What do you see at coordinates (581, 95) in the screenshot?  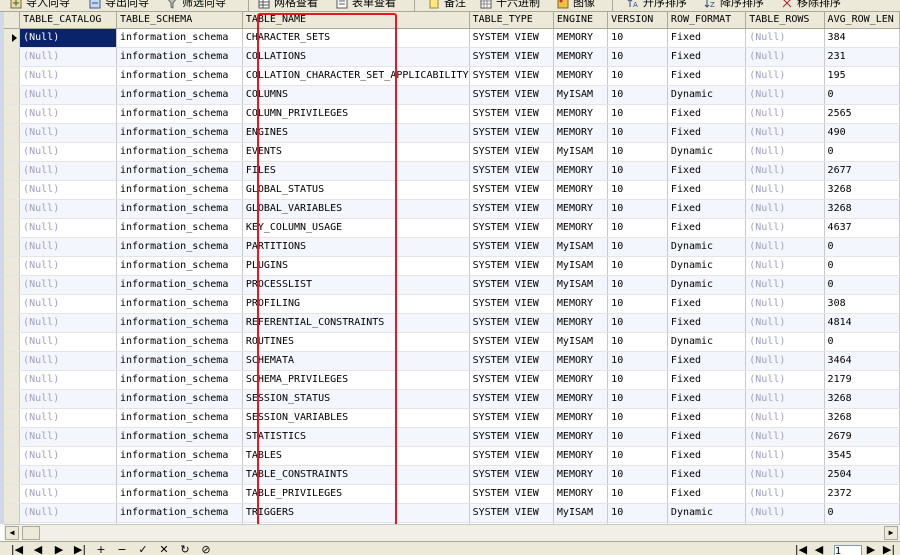 I see `cell-engine: MyISAM` at bounding box center [581, 95].